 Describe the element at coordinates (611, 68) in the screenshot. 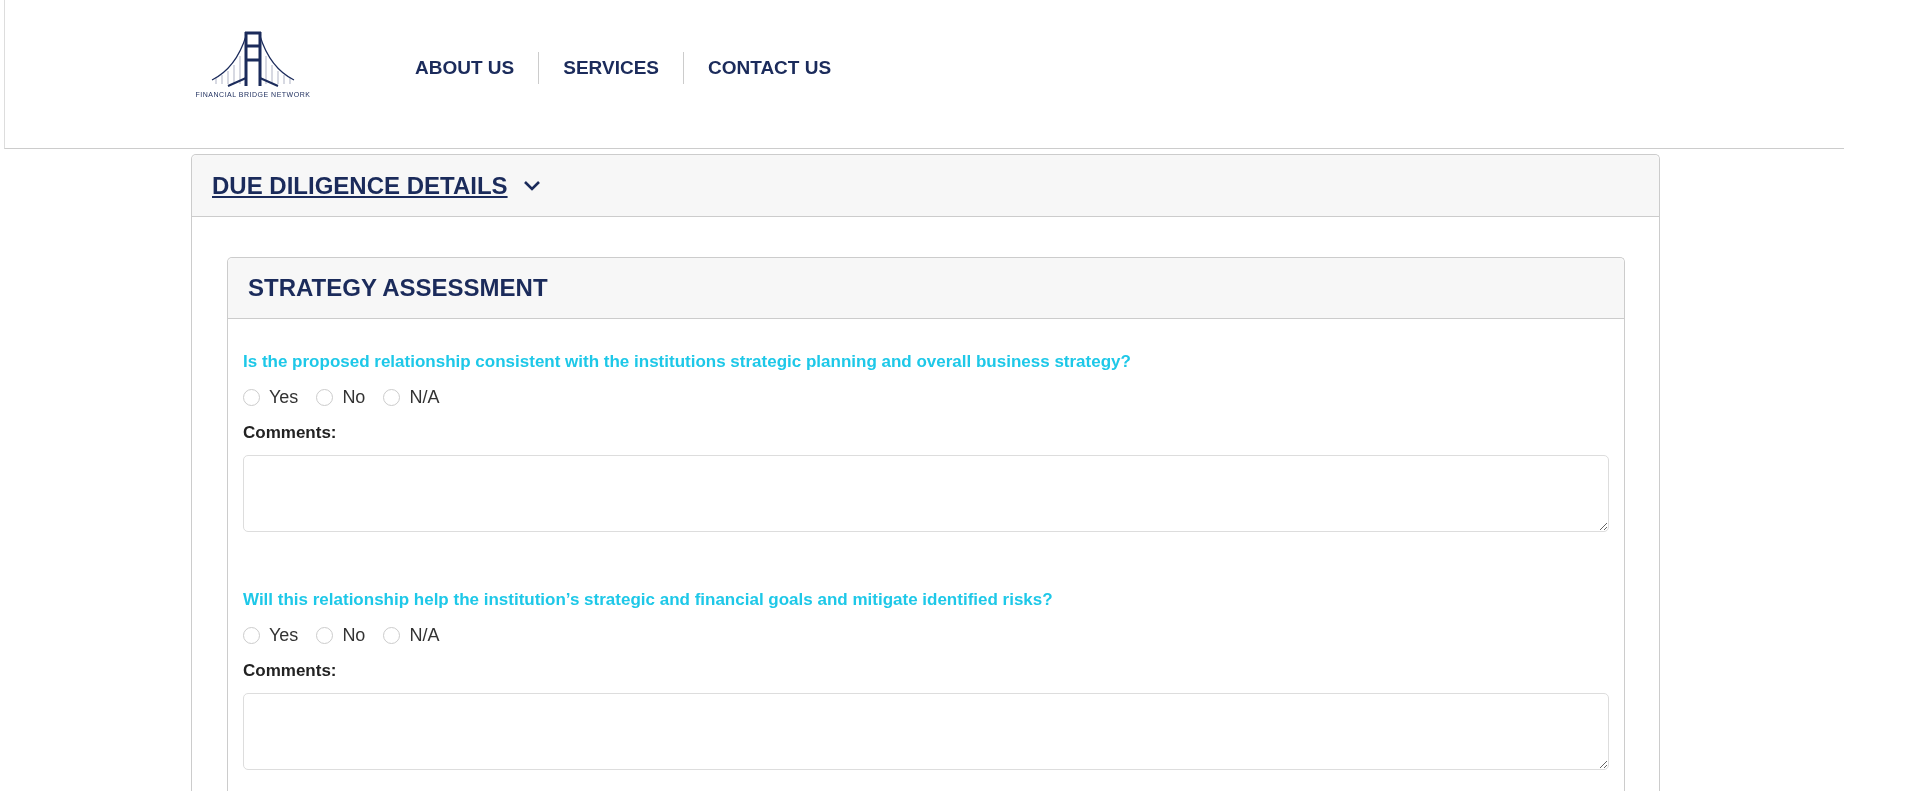

I see `nav-link: SERVICES` at that location.